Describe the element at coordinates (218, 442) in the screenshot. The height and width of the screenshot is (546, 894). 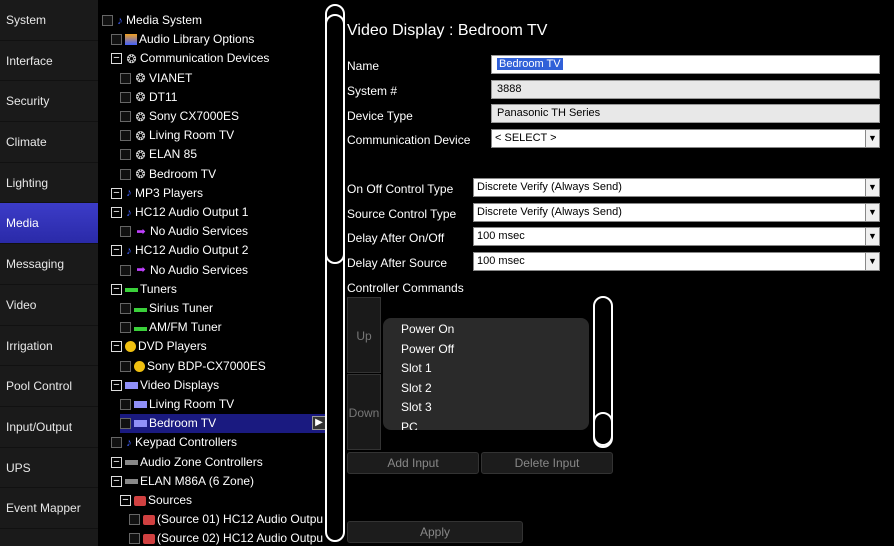
I see `tree-item: ♪ Keypad Controllers` at that location.